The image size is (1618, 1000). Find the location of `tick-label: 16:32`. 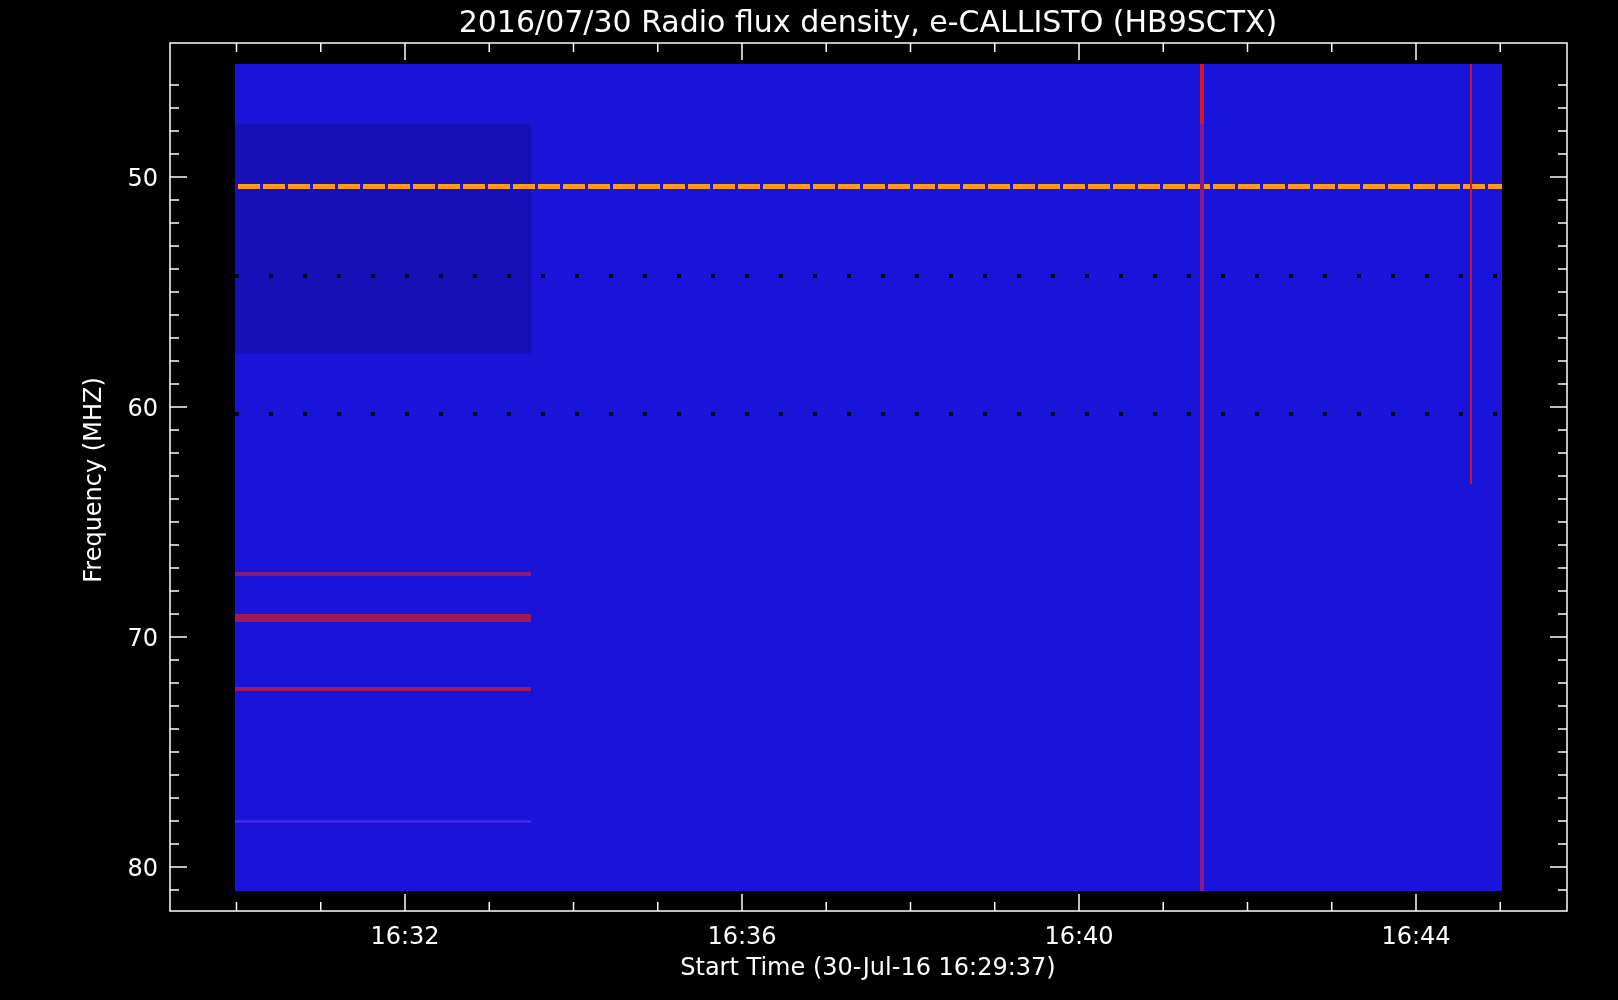

tick-label: 16:32 is located at coordinates (405, 936).